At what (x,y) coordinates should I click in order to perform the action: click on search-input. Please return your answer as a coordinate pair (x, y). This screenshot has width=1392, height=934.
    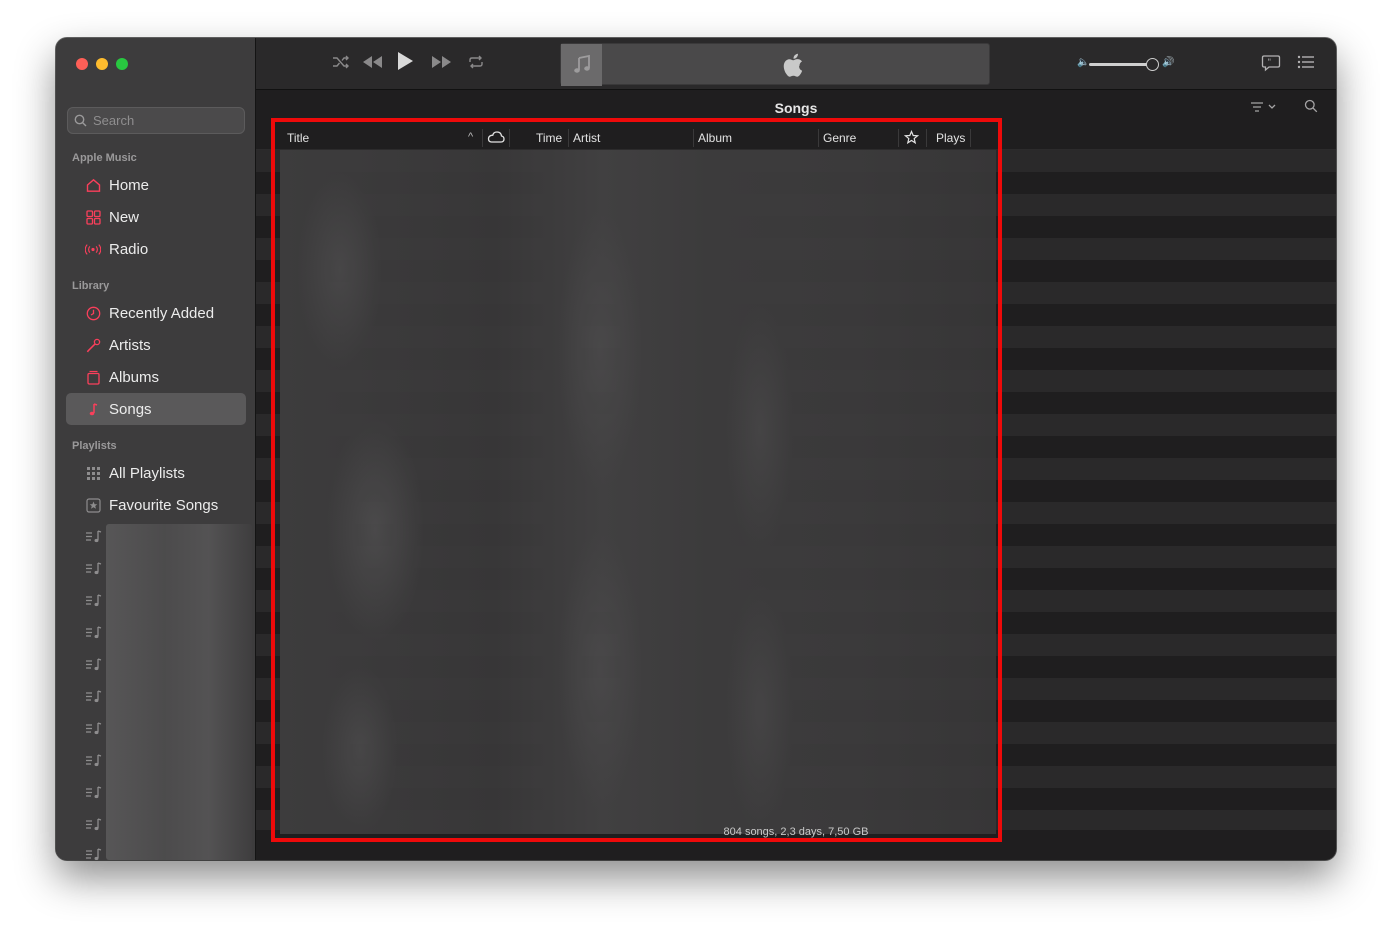
    Looking at the image, I should click on (166, 120).